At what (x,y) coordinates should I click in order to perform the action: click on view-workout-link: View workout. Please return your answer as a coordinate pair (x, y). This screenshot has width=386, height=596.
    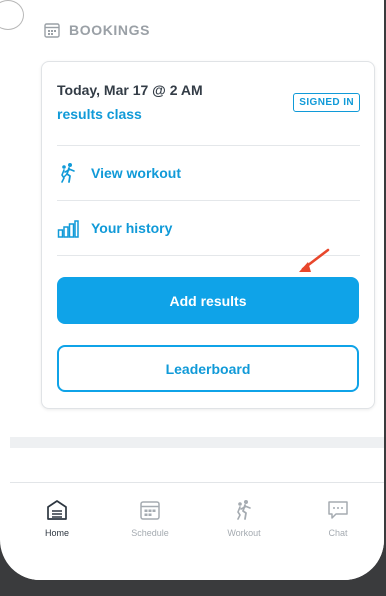
    Looking at the image, I should click on (208, 173).